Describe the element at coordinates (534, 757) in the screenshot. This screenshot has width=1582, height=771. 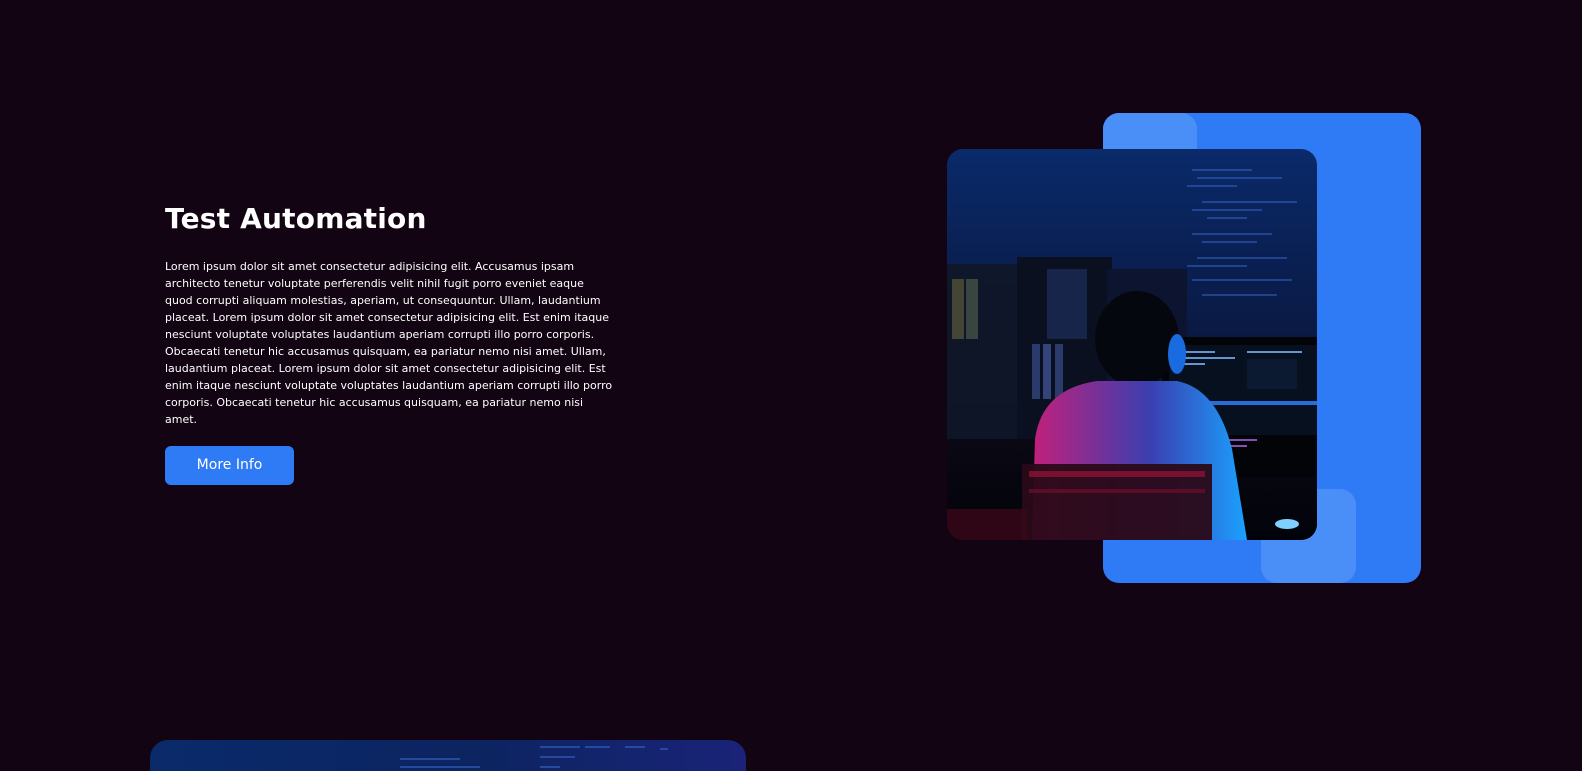
I see `next-section-illustration` at that location.